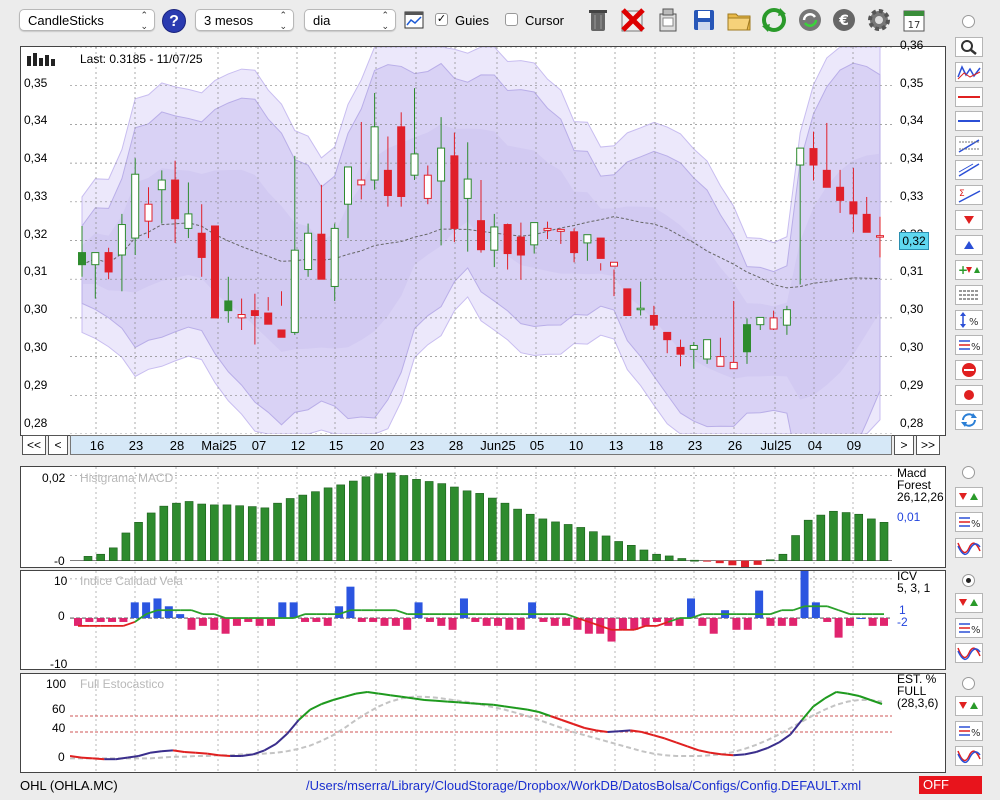 The height and width of the screenshot is (800, 1000). Describe the element at coordinates (136, 445) in the screenshot. I see `date-label: 23` at that location.